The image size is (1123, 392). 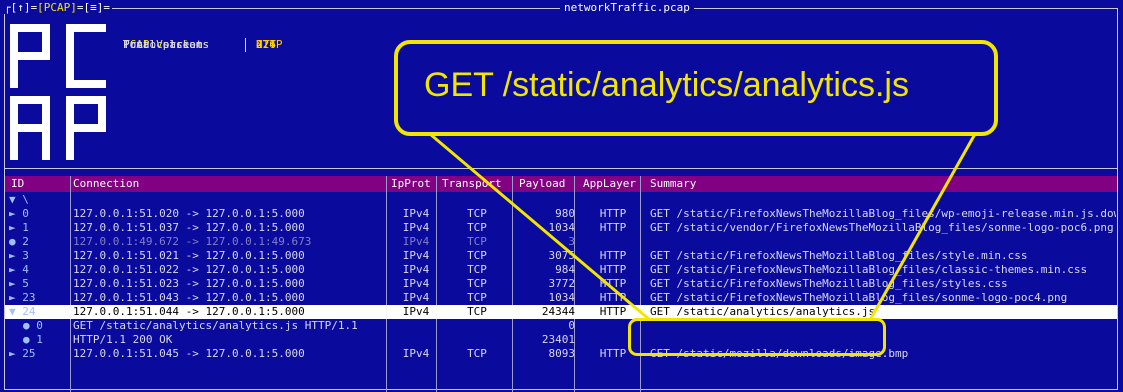 What do you see at coordinates (757, 337) in the screenshot?
I see `summary-highlight-box` at bounding box center [757, 337].